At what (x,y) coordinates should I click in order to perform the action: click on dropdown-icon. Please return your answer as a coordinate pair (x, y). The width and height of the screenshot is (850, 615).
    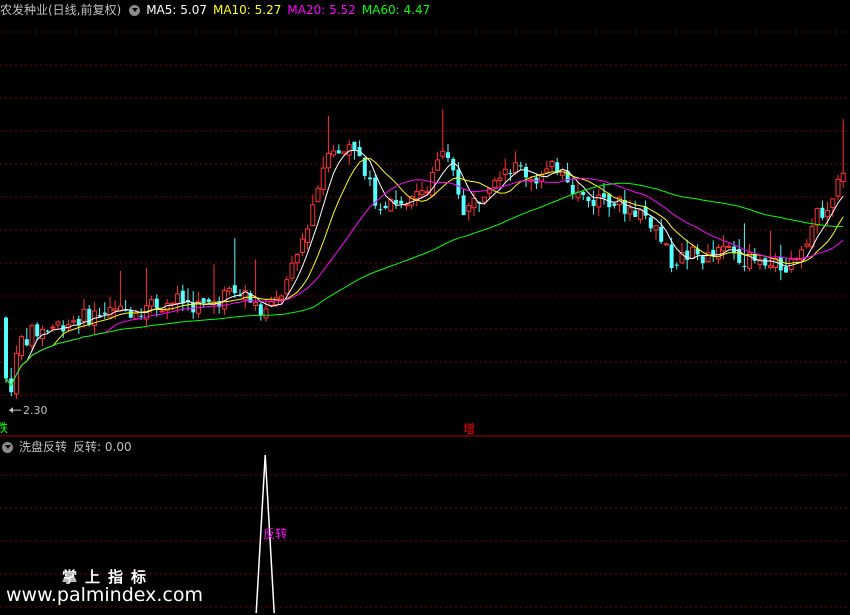
    Looking at the image, I should click on (135, 10).